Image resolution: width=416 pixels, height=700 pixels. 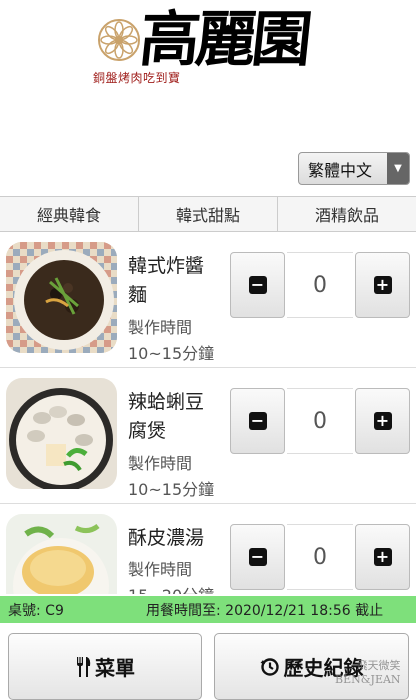 I want to click on language-select-value: 繁體中文, so click(x=340, y=170).